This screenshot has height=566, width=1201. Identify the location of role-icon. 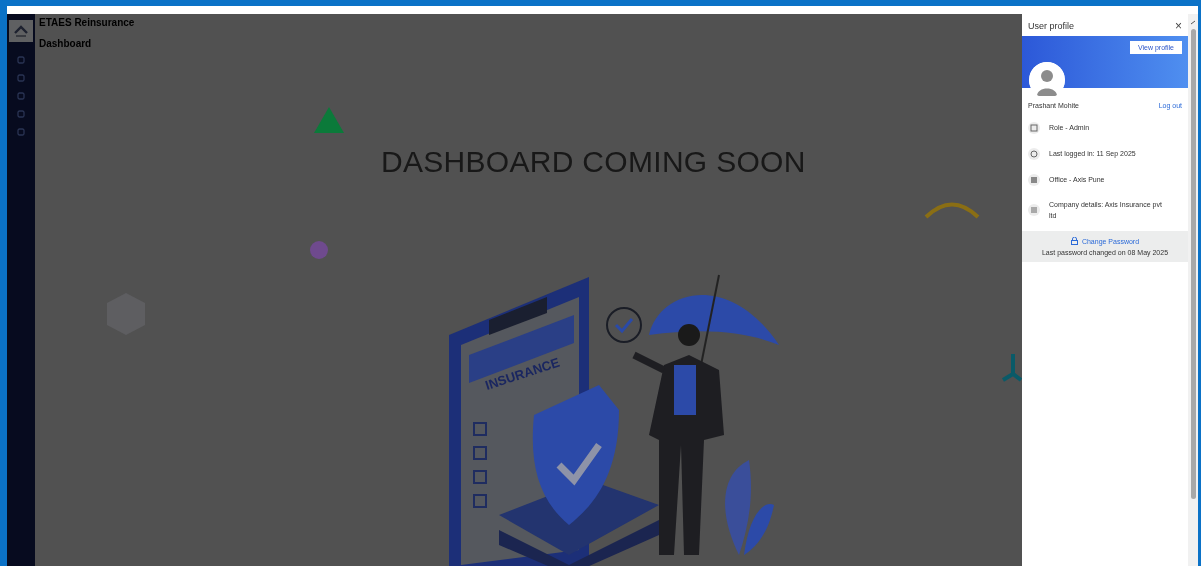
(1034, 128).